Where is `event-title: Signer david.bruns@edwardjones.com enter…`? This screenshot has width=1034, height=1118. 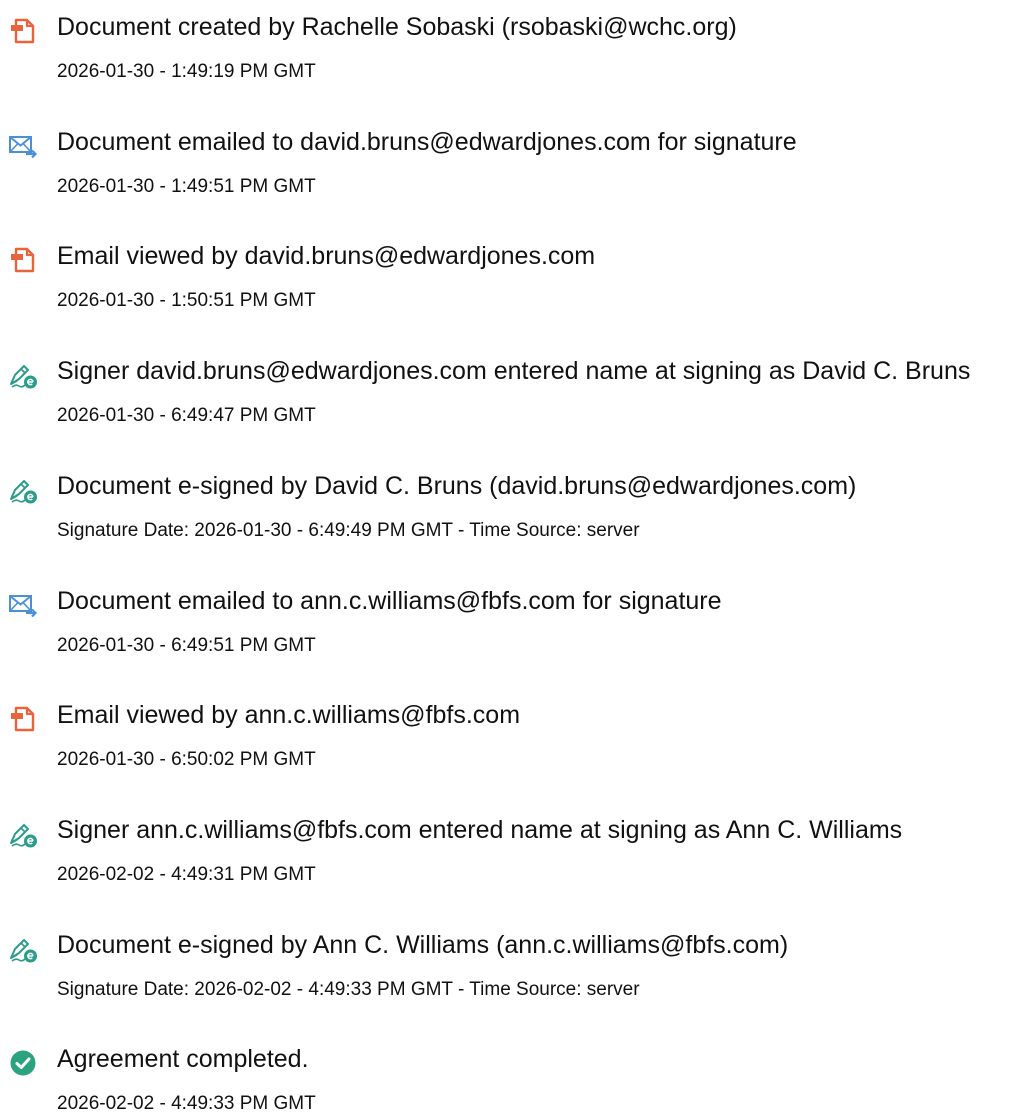 event-title: Signer david.bruns@edwardjones.com enter… is located at coordinates (514, 371).